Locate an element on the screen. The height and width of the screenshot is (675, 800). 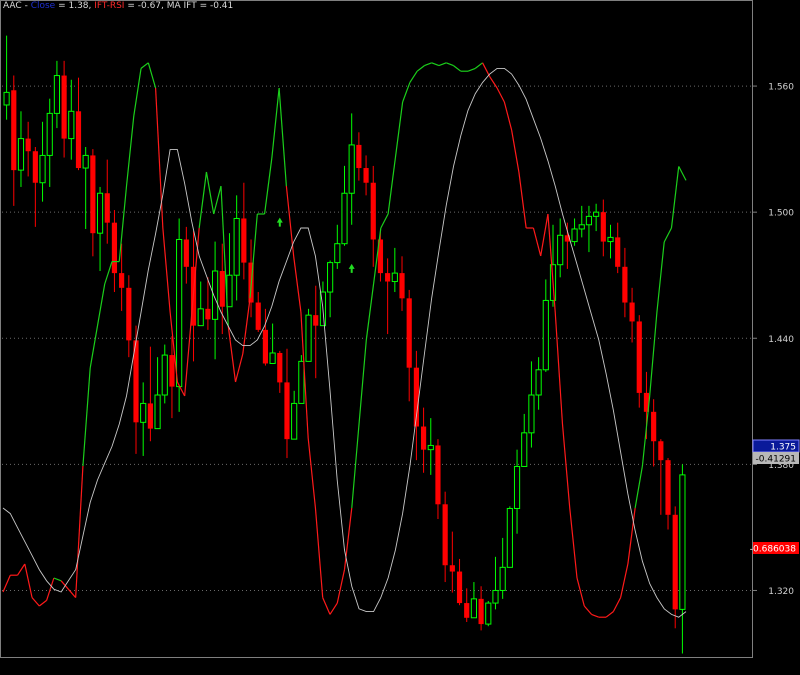
y-tick-label: 1.560 is located at coordinates (781, 88).